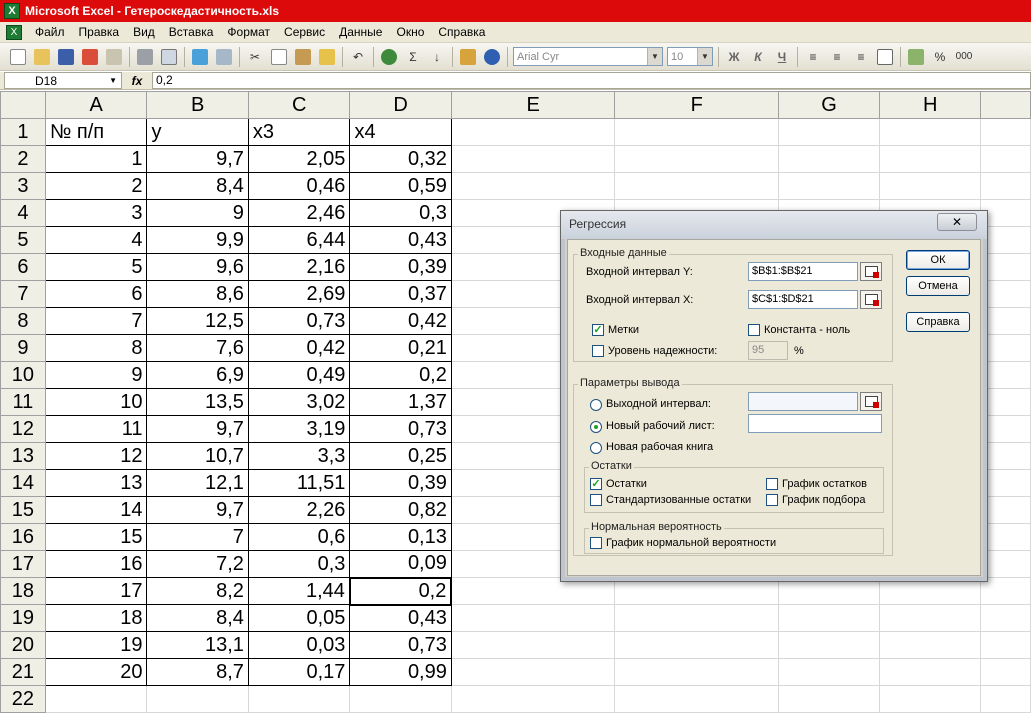  Describe the element at coordinates (224, 57) in the screenshot. I see `research-icon` at that location.